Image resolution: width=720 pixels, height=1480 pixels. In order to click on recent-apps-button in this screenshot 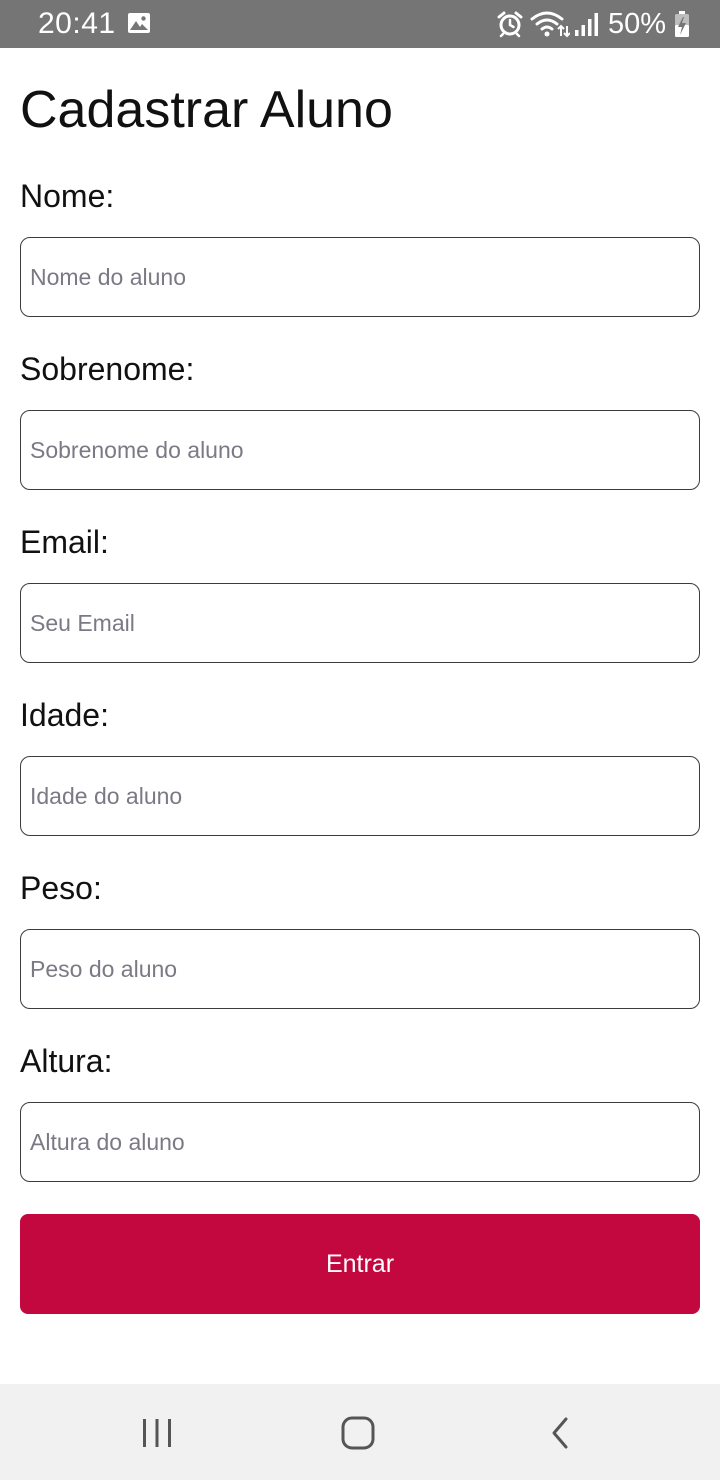, I will do `click(157, 1433)`.